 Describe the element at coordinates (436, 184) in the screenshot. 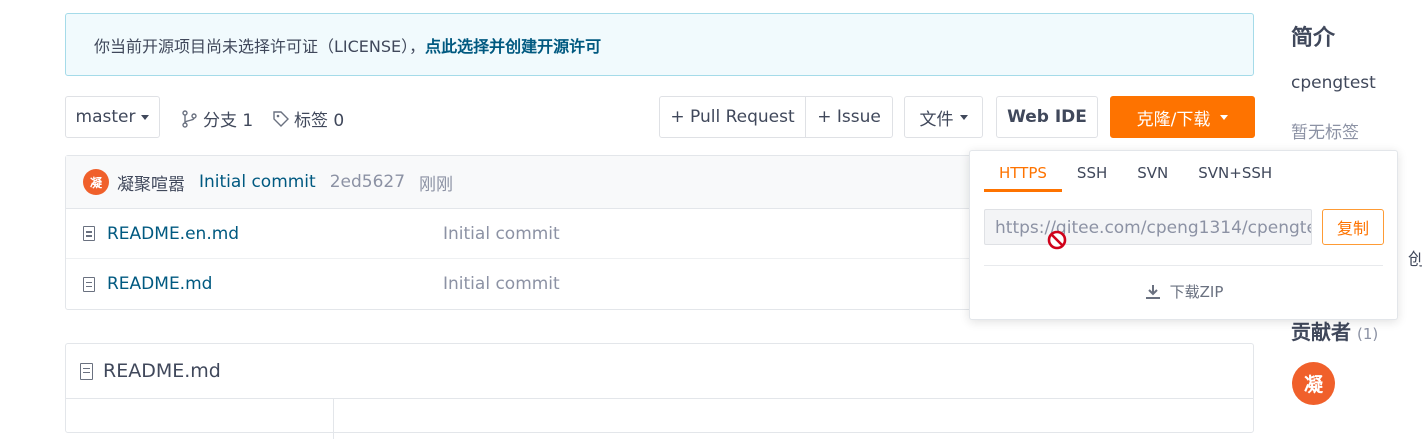

I see `commit-time: 刚刚` at that location.